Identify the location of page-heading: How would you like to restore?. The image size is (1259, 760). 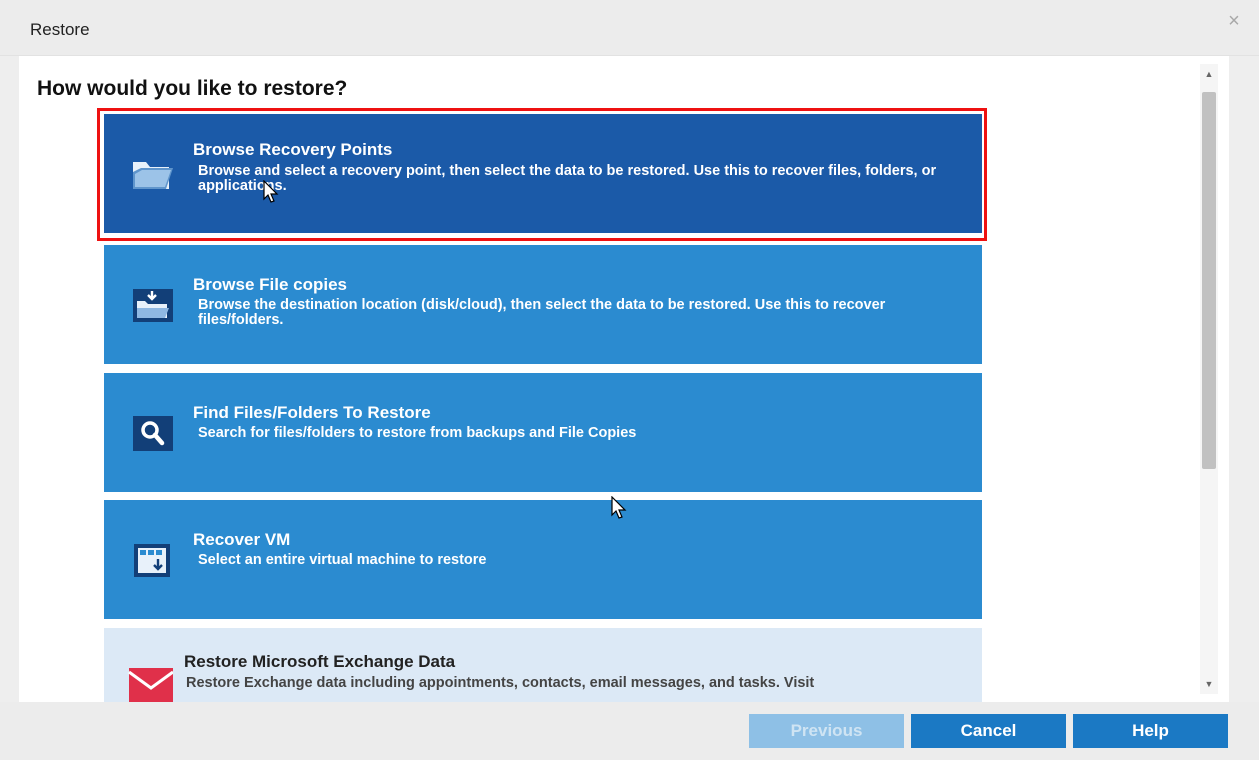
(192, 88).